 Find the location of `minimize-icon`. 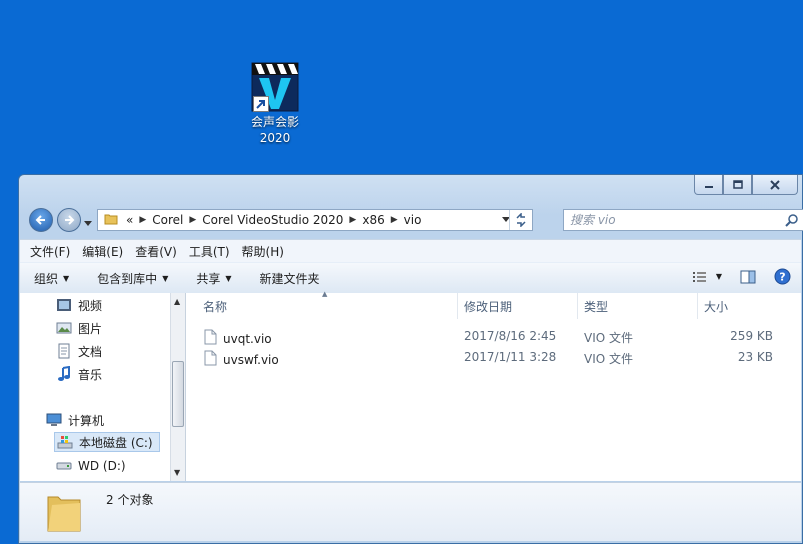

minimize-icon is located at coordinates (708, 186).